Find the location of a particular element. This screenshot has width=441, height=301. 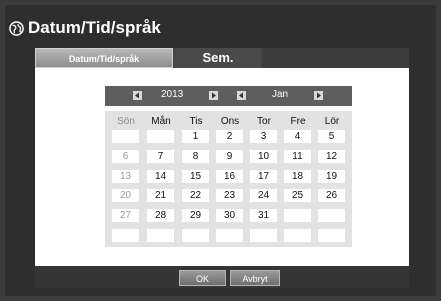

calendar-day-cell: 26 is located at coordinates (331, 195).